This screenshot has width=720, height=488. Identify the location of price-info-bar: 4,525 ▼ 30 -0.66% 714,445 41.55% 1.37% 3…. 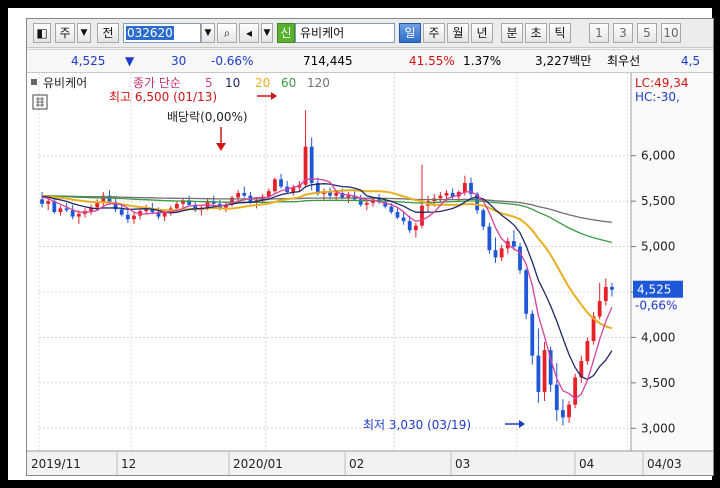
(370, 61).